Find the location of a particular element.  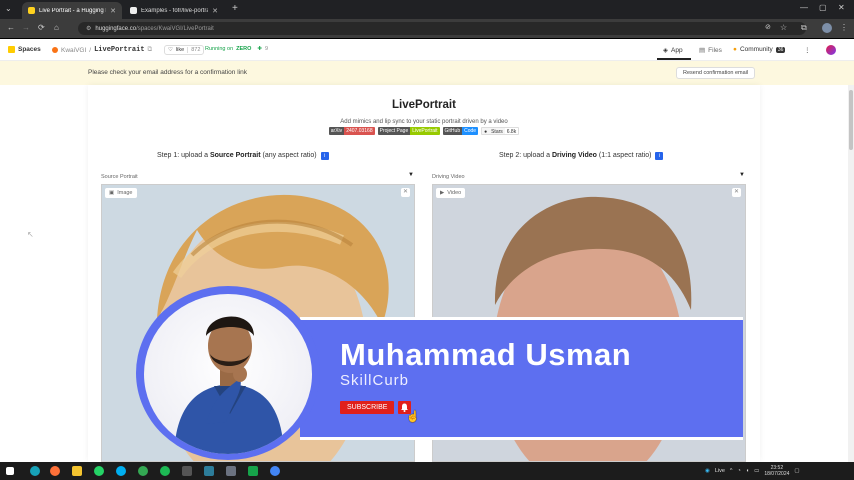

wifi-icon: ◔ is located at coordinates (739, 471).